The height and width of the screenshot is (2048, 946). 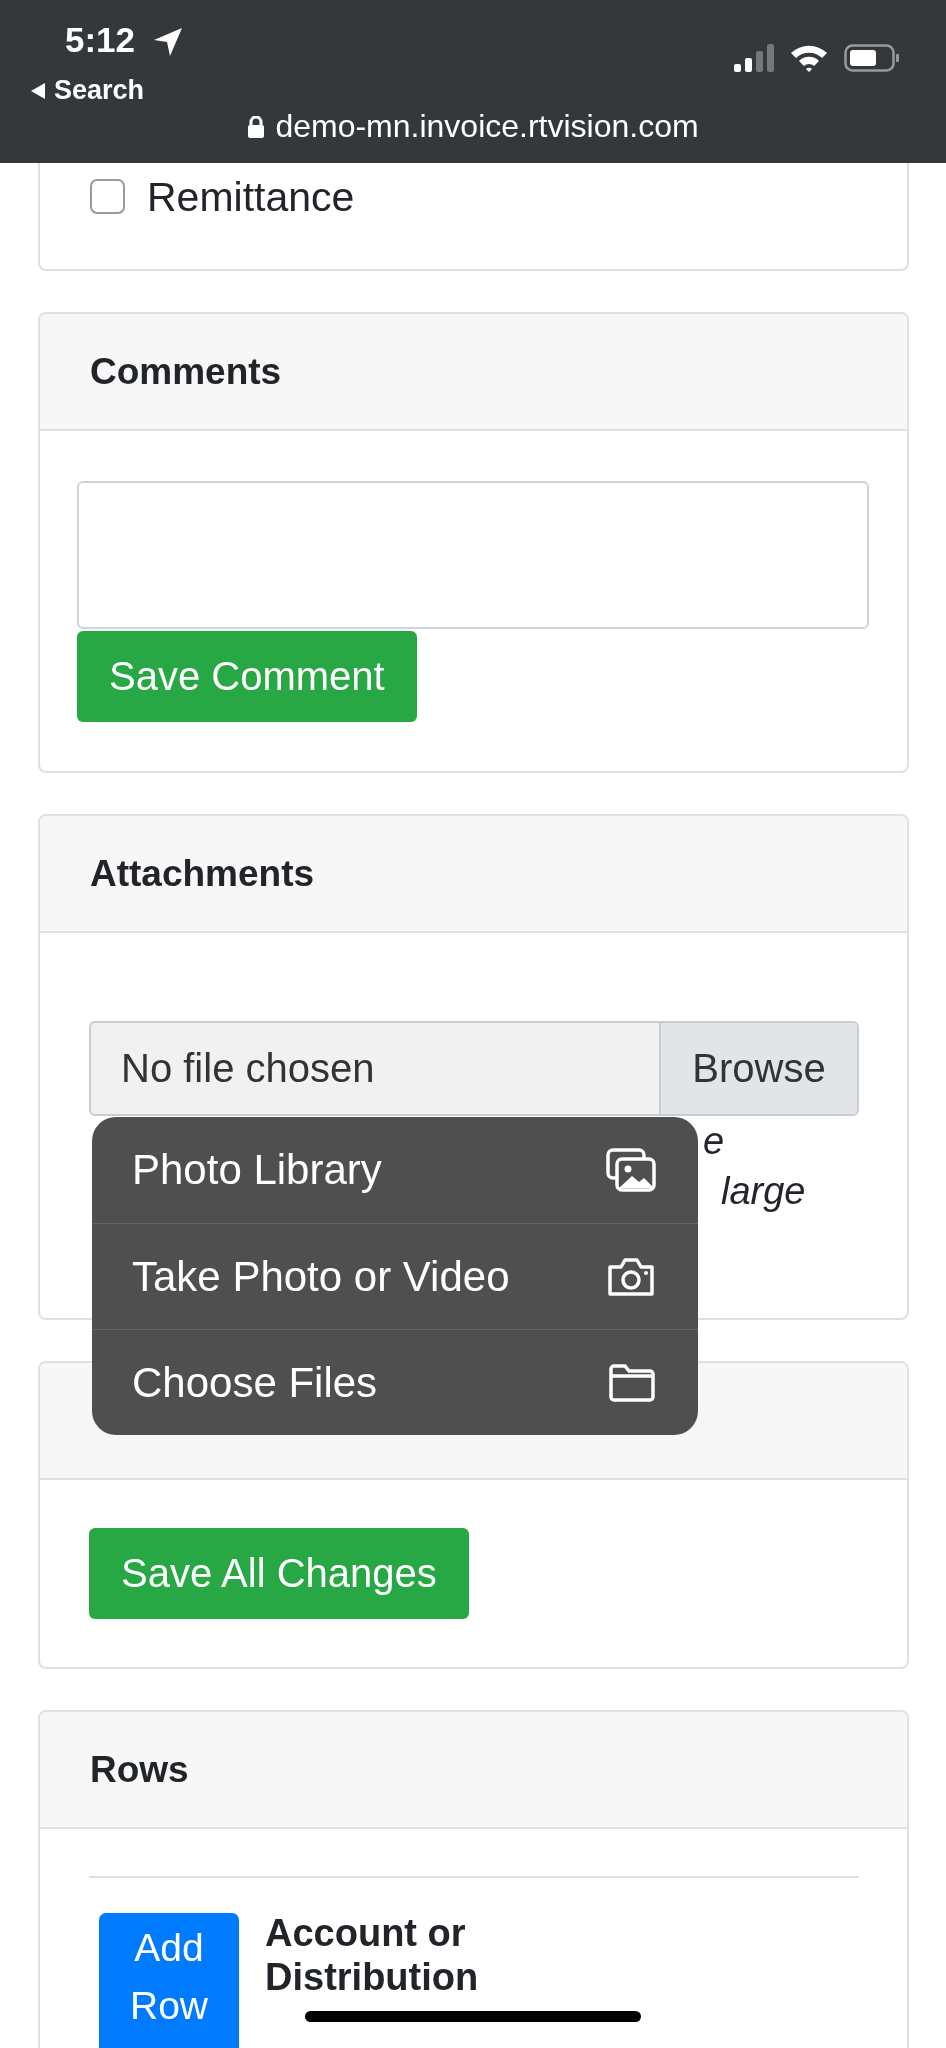 What do you see at coordinates (395, 1170) in the screenshot?
I see `menu-item: Photo Library` at bounding box center [395, 1170].